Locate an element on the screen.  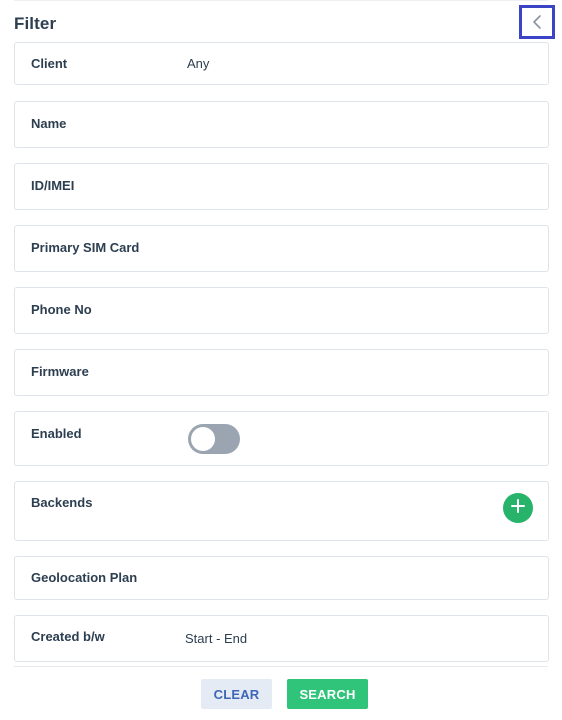
geolocation-plan-label: Geolocation Plan is located at coordinates (84, 577).